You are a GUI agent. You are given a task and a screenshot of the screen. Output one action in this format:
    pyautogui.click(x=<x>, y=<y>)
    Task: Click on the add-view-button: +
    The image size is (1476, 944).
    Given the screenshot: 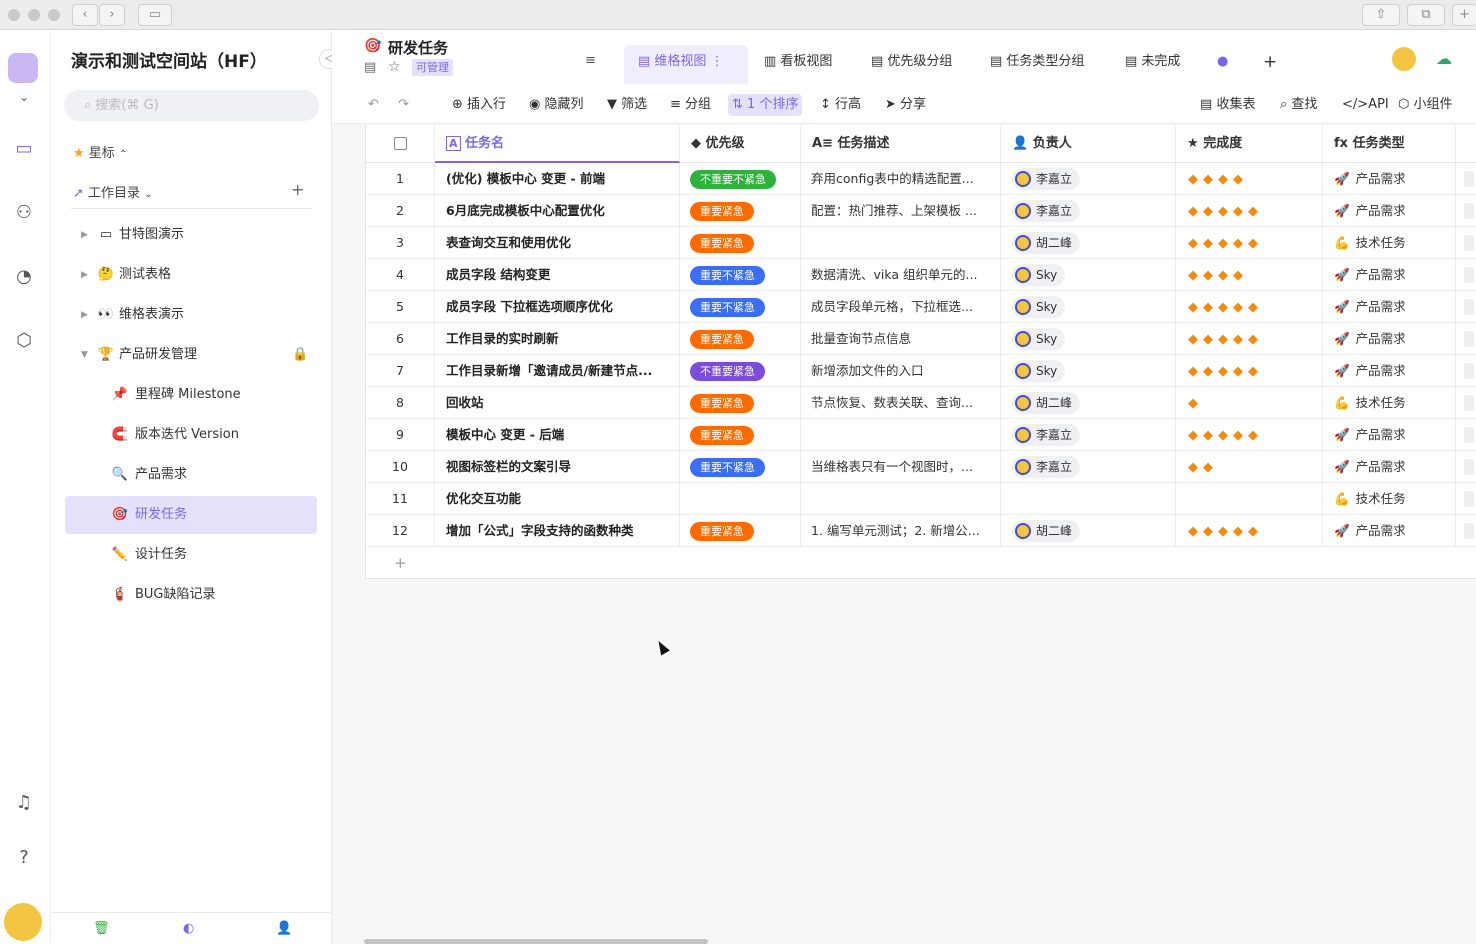 What is the action you would take?
    pyautogui.click(x=1270, y=64)
    